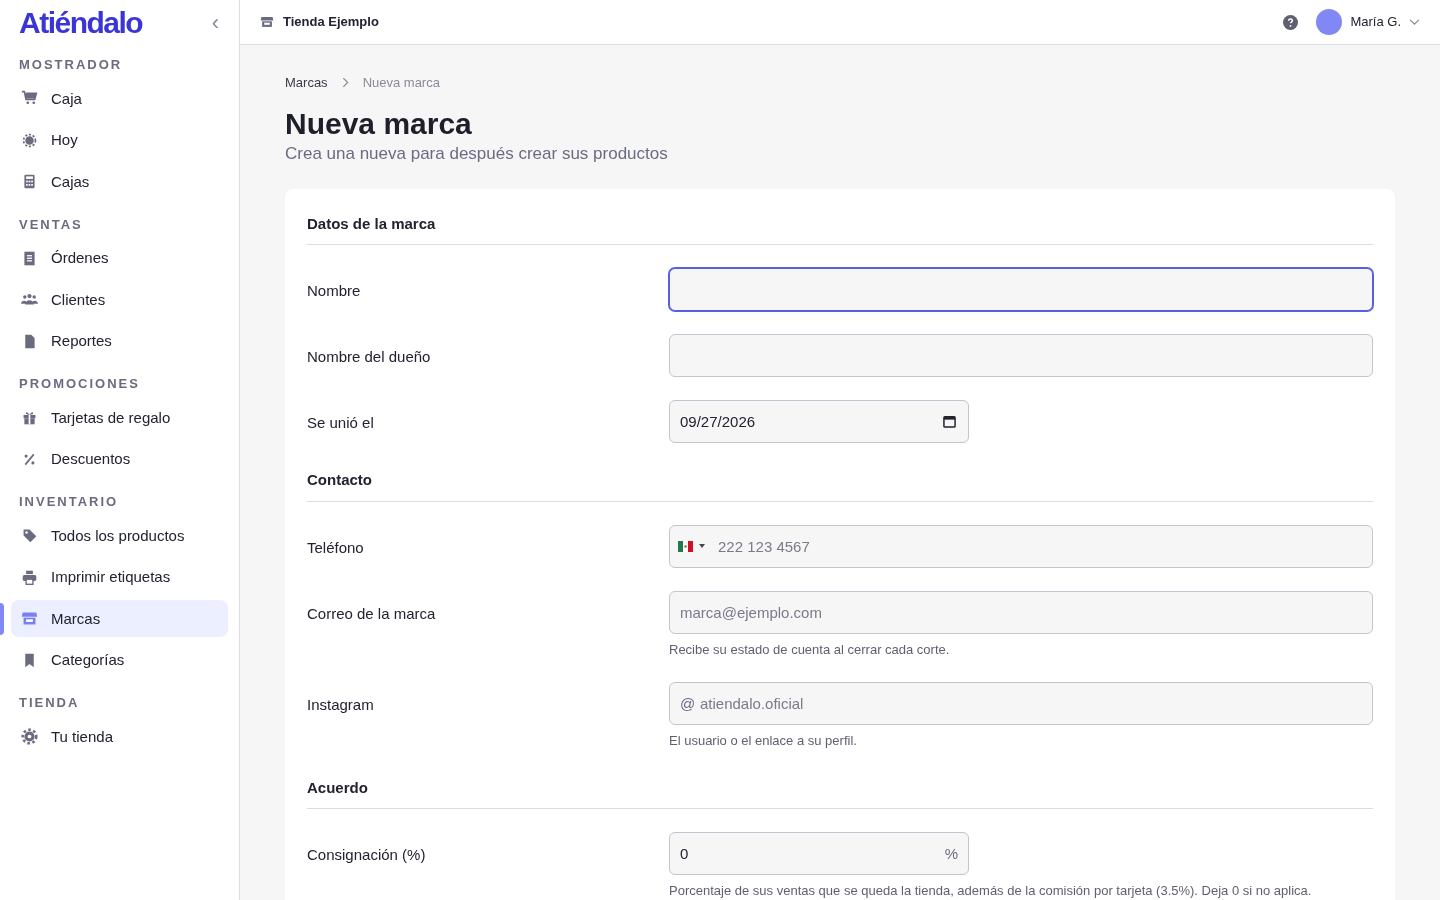  Describe the element at coordinates (119, 99) in the screenshot. I see `nav-item: Caja` at that location.